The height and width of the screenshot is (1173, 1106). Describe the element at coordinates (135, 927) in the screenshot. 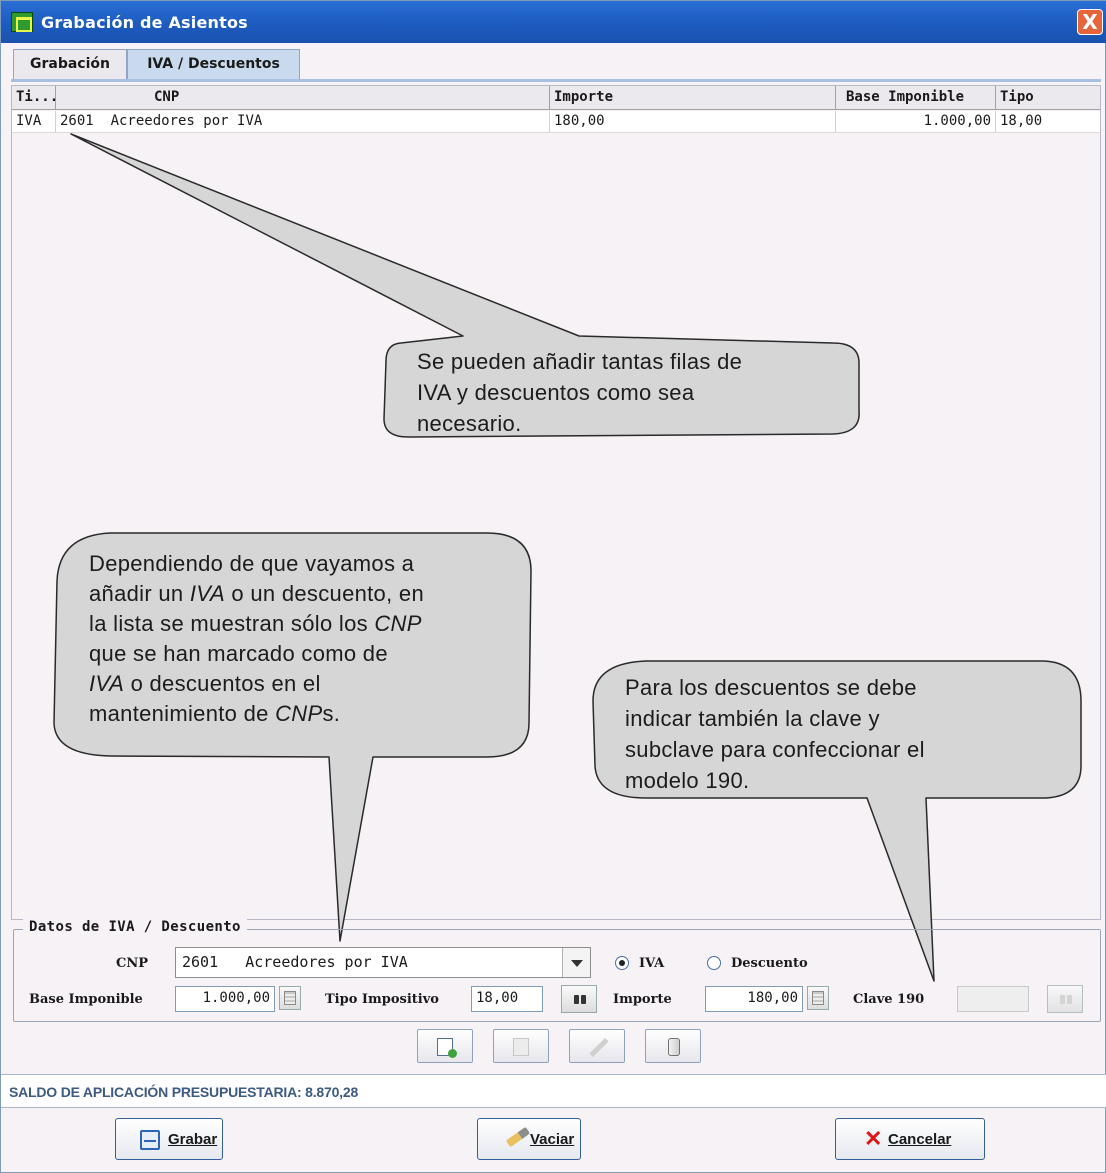

I see `group-title: Datos de IVA / Descuento` at that location.